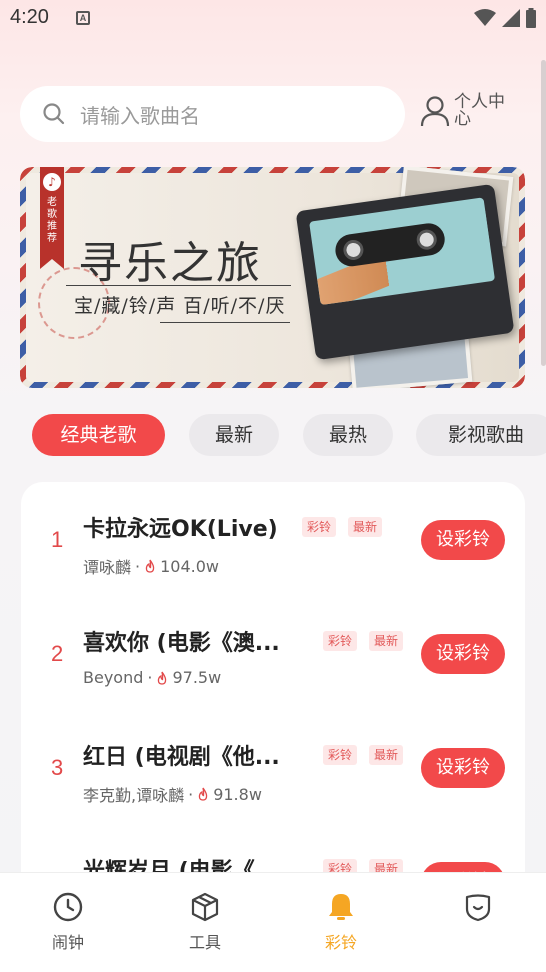  What do you see at coordinates (134, 795) in the screenshot?
I see `artist-name: 李克勤,谭咏麟` at bounding box center [134, 795].